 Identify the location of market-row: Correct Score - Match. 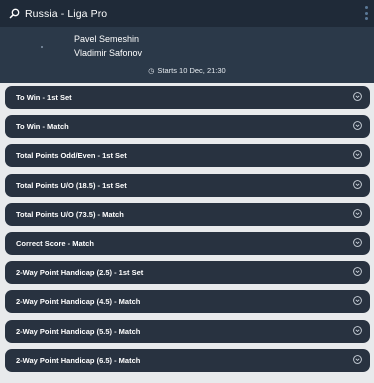
(187, 243).